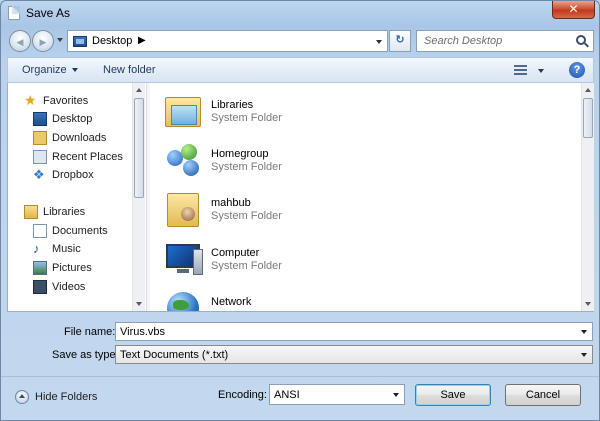 The image size is (600, 421). Describe the element at coordinates (85, 355) in the screenshot. I see `save-as-type-label: Save as type:` at that location.